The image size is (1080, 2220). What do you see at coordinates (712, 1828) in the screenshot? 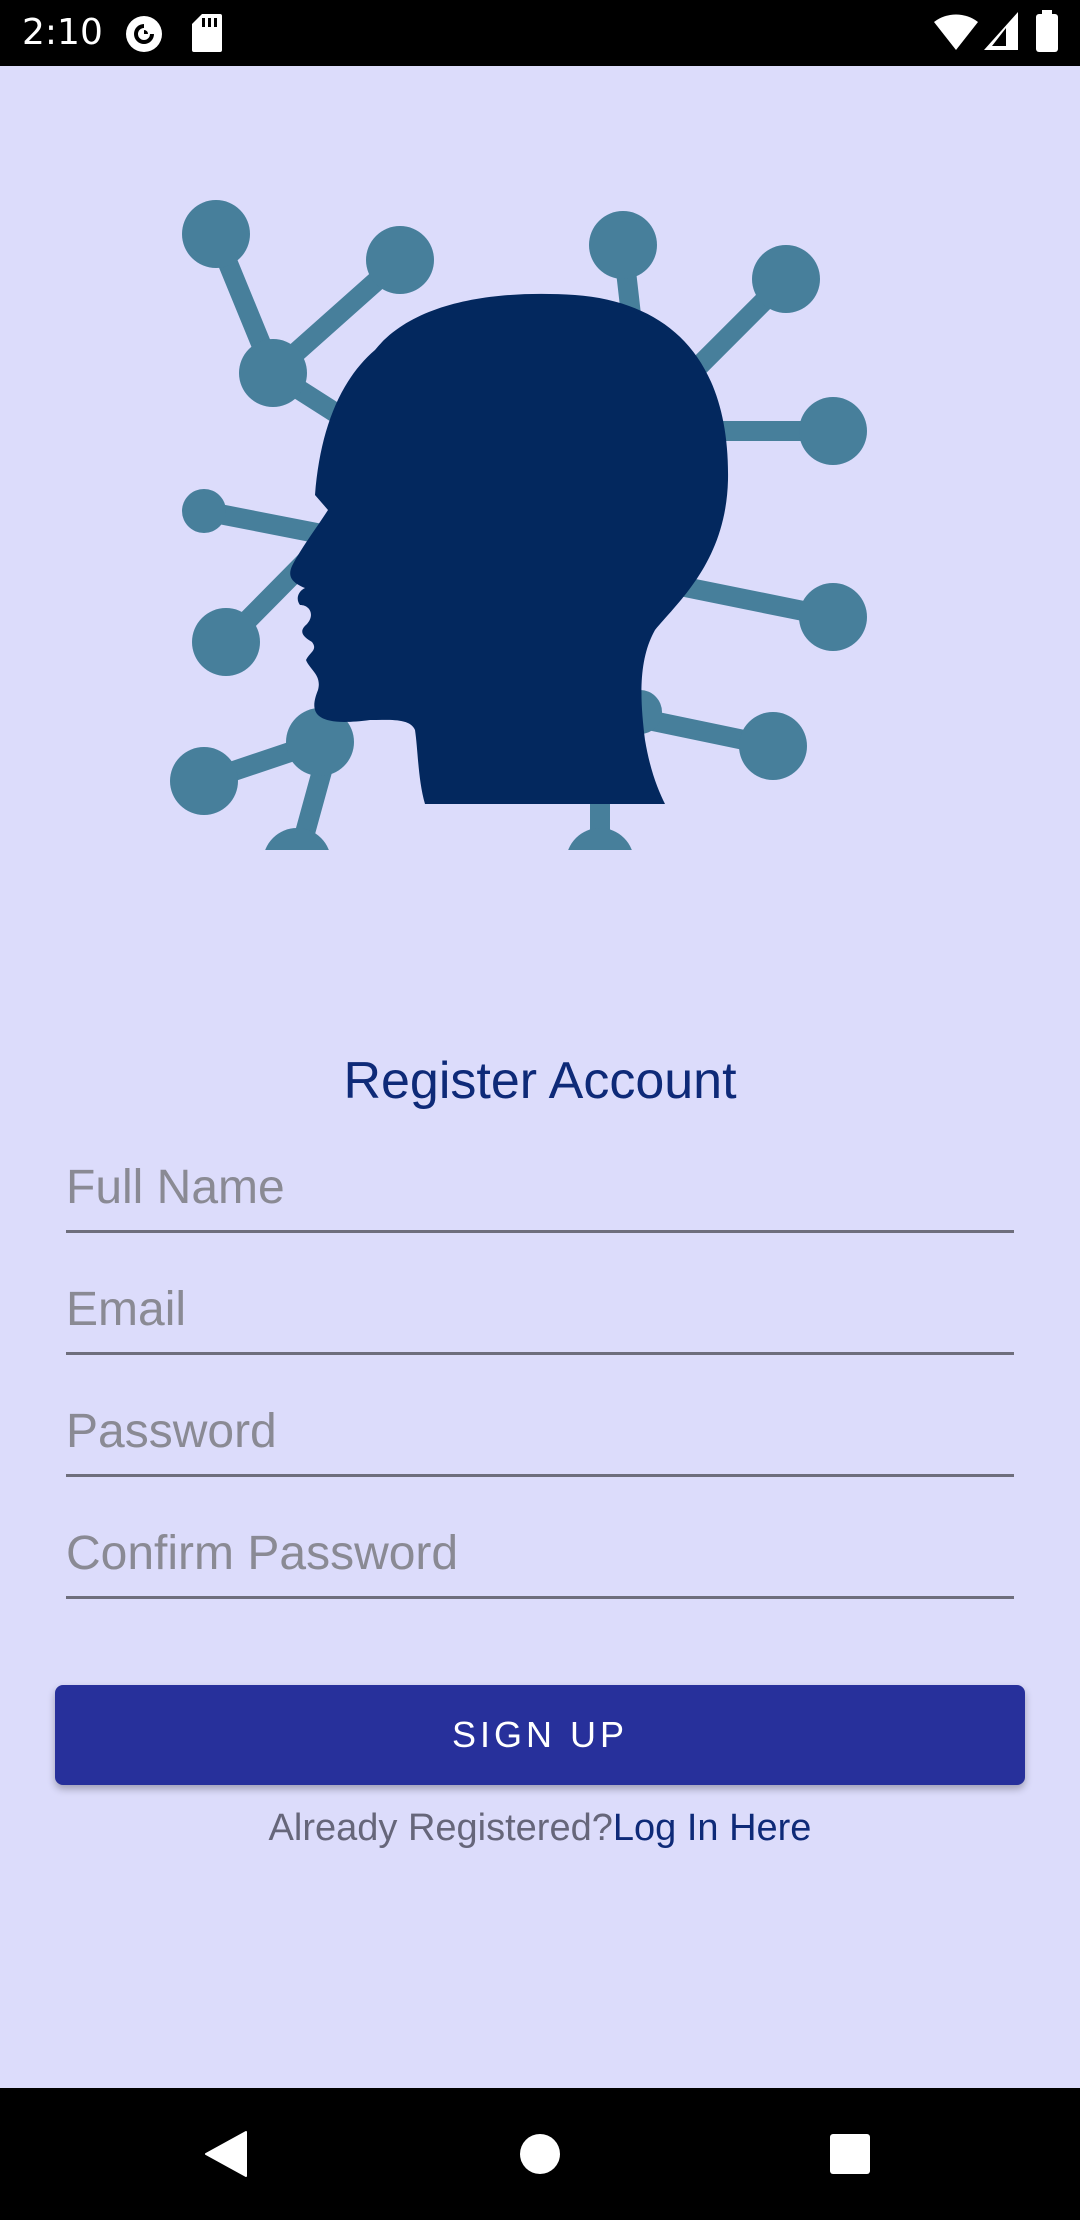
I see `log-in-link: Log In Here` at bounding box center [712, 1828].